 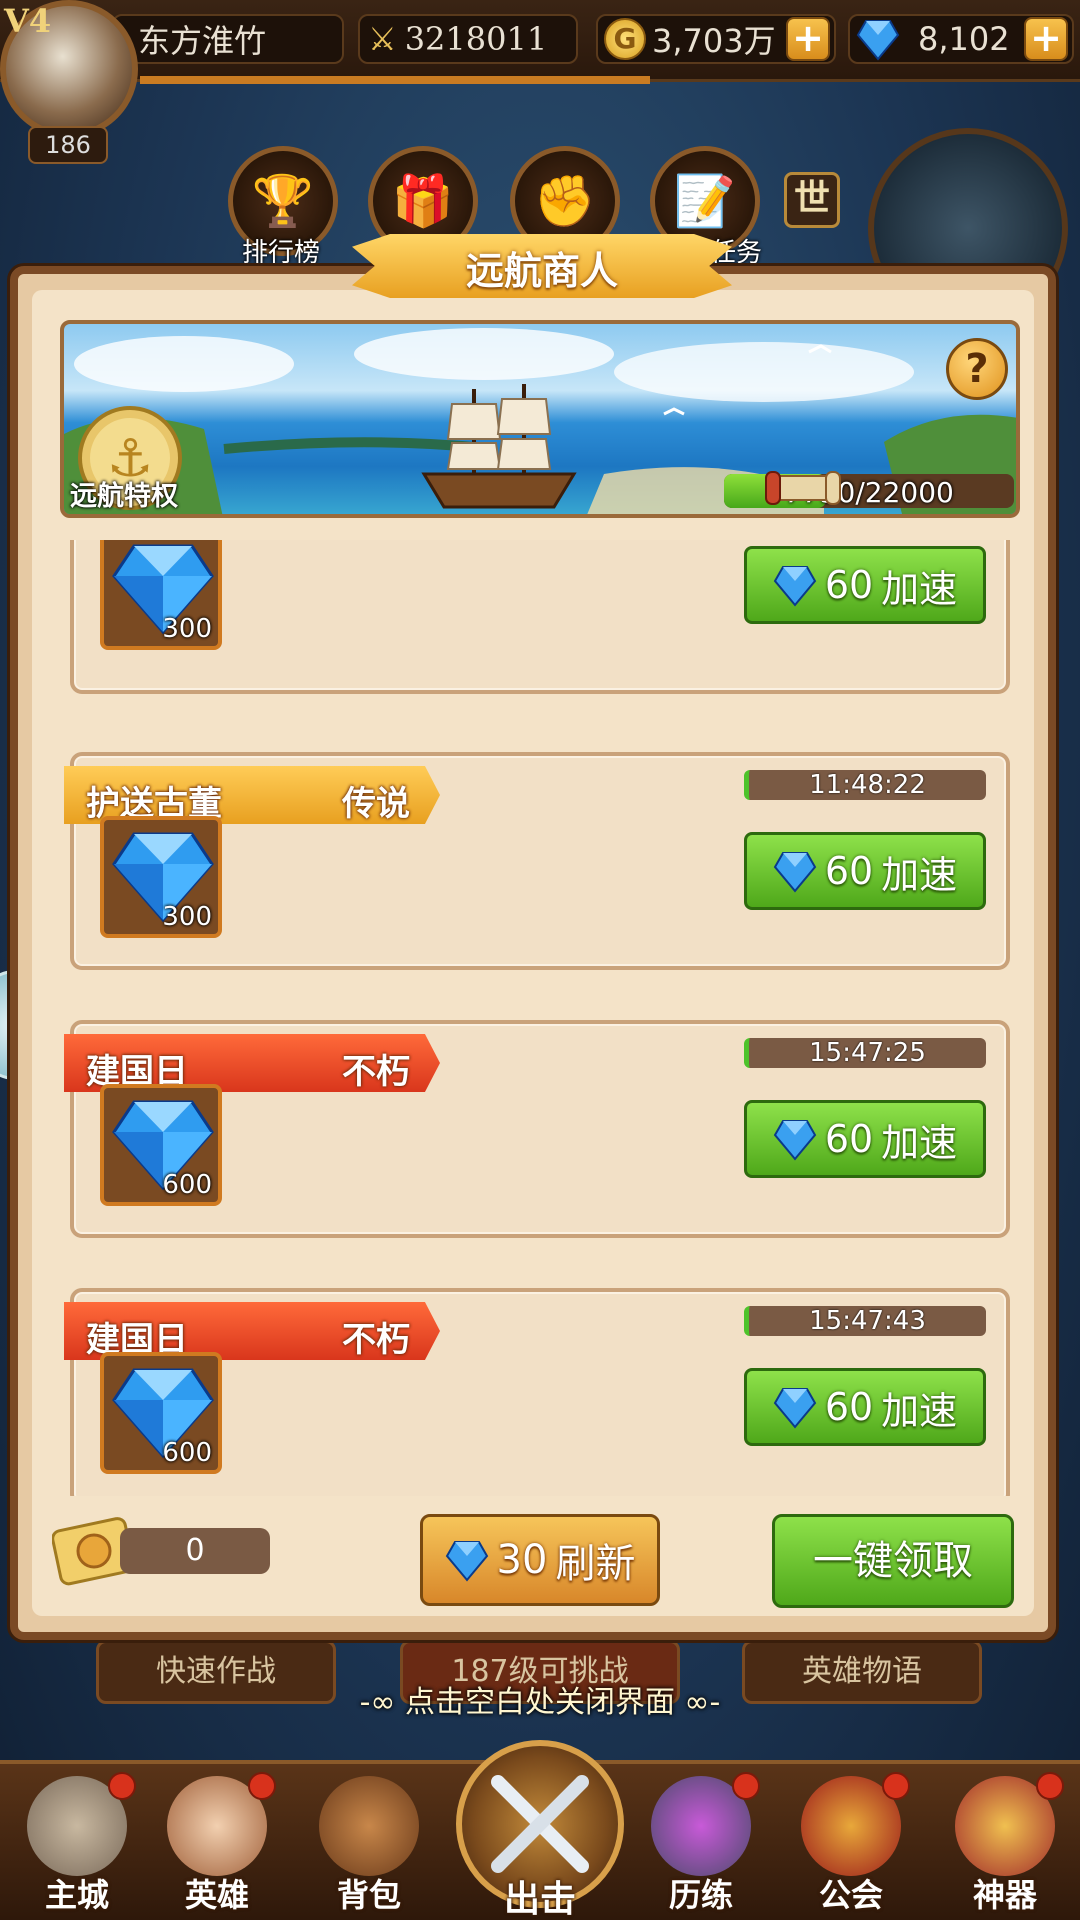 What do you see at coordinates (1004, 1895) in the screenshot?
I see `nav-label: 神器` at bounding box center [1004, 1895].